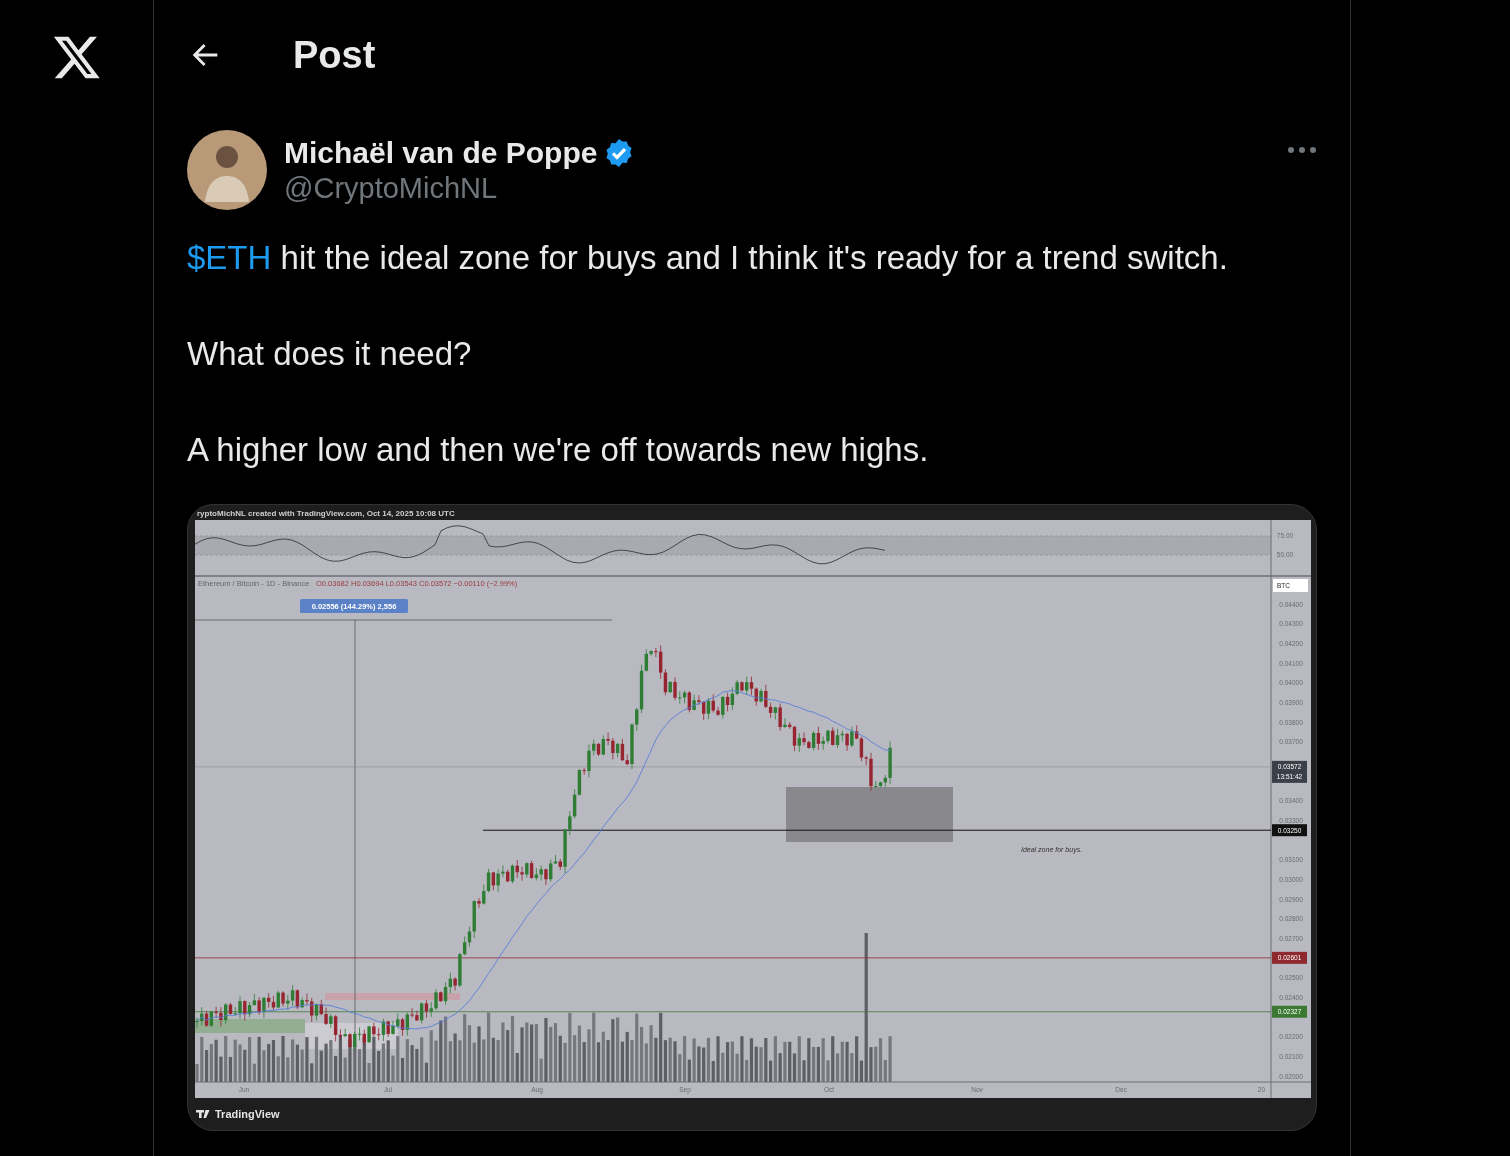 The height and width of the screenshot is (1156, 1510). I want to click on post-text: A higher low and then we're off towards new highs., so click(558, 450).